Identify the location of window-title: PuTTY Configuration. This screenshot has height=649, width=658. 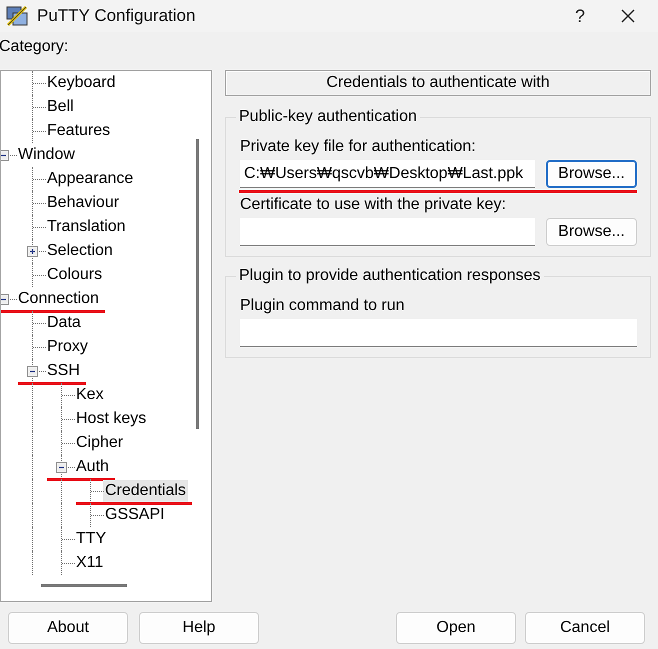
(116, 16).